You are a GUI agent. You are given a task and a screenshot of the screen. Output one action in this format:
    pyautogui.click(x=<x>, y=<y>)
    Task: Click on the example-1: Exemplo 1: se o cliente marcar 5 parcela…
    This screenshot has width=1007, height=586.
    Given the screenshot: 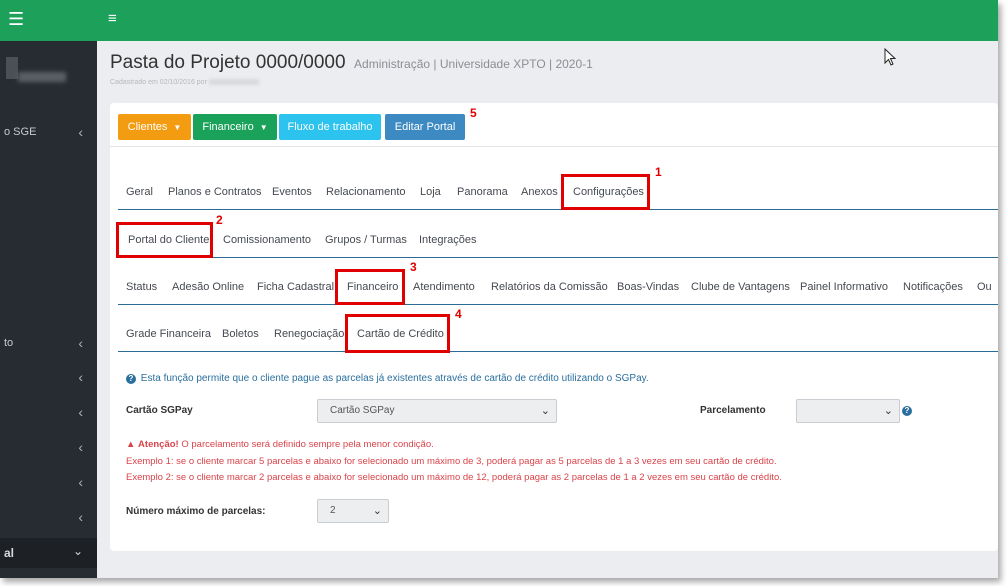 What is the action you would take?
    pyautogui.click(x=451, y=461)
    